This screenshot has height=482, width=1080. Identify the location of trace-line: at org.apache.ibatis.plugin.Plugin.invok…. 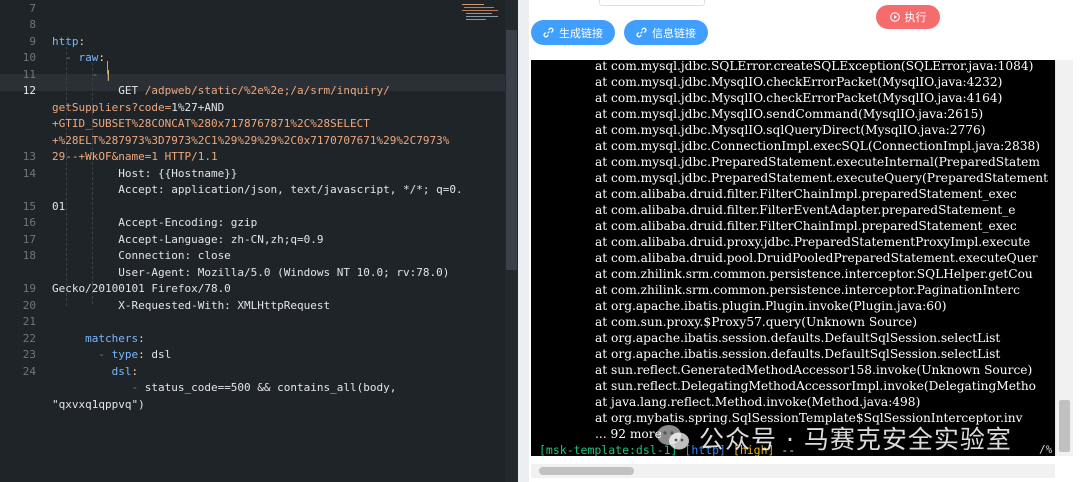
(771, 306).